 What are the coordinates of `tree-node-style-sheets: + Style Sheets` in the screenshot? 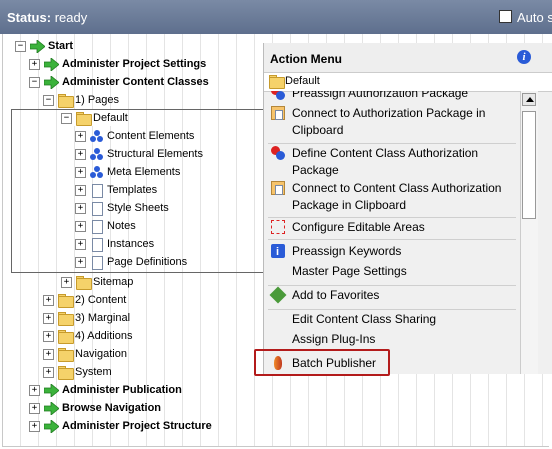 It's located at (122, 208).